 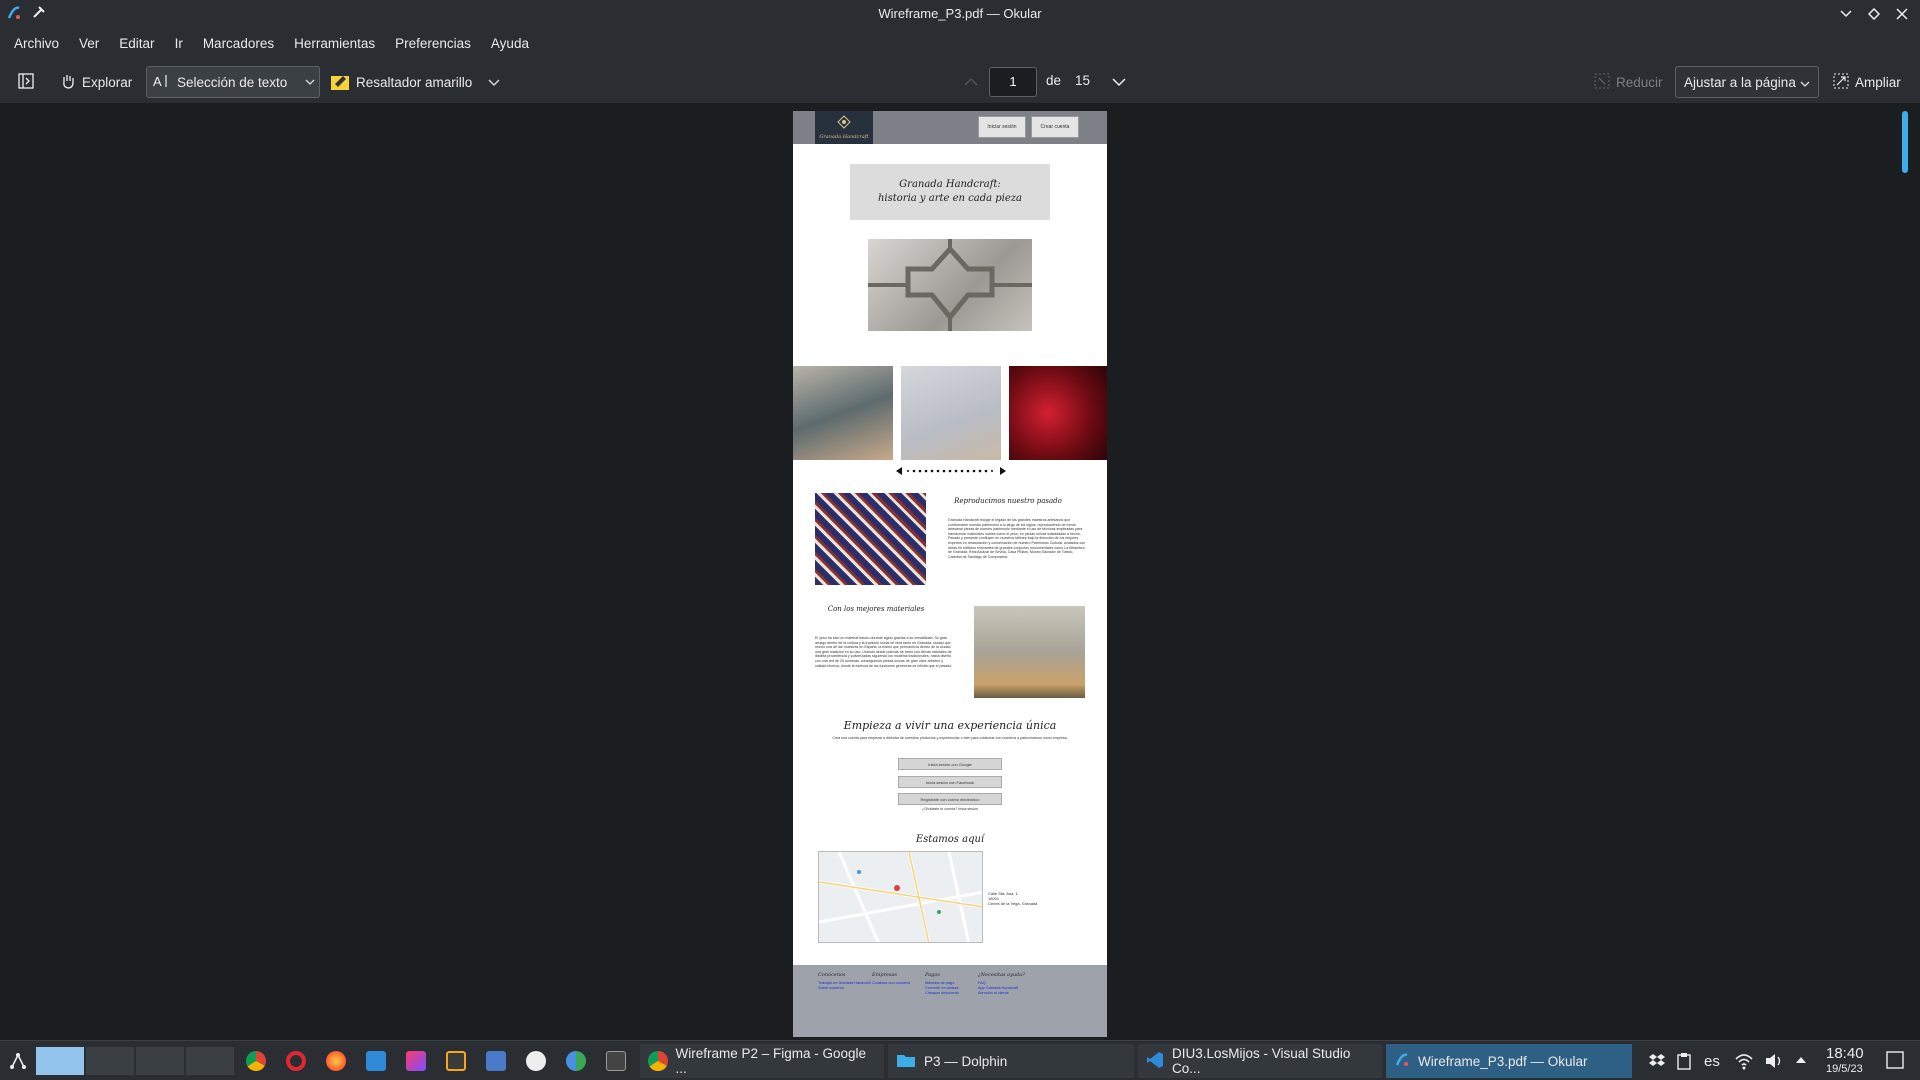 What do you see at coordinates (136, 44) in the screenshot?
I see `menu-editar: Editar` at bounding box center [136, 44].